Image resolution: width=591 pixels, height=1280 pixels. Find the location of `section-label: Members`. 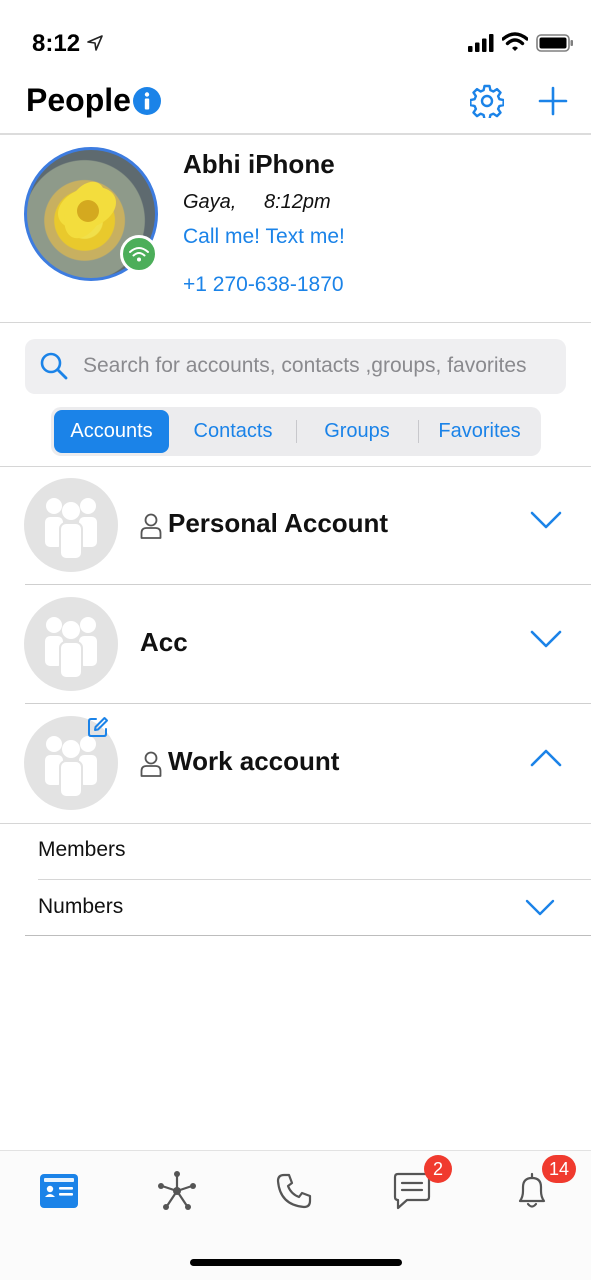

section-label: Members is located at coordinates (82, 849).